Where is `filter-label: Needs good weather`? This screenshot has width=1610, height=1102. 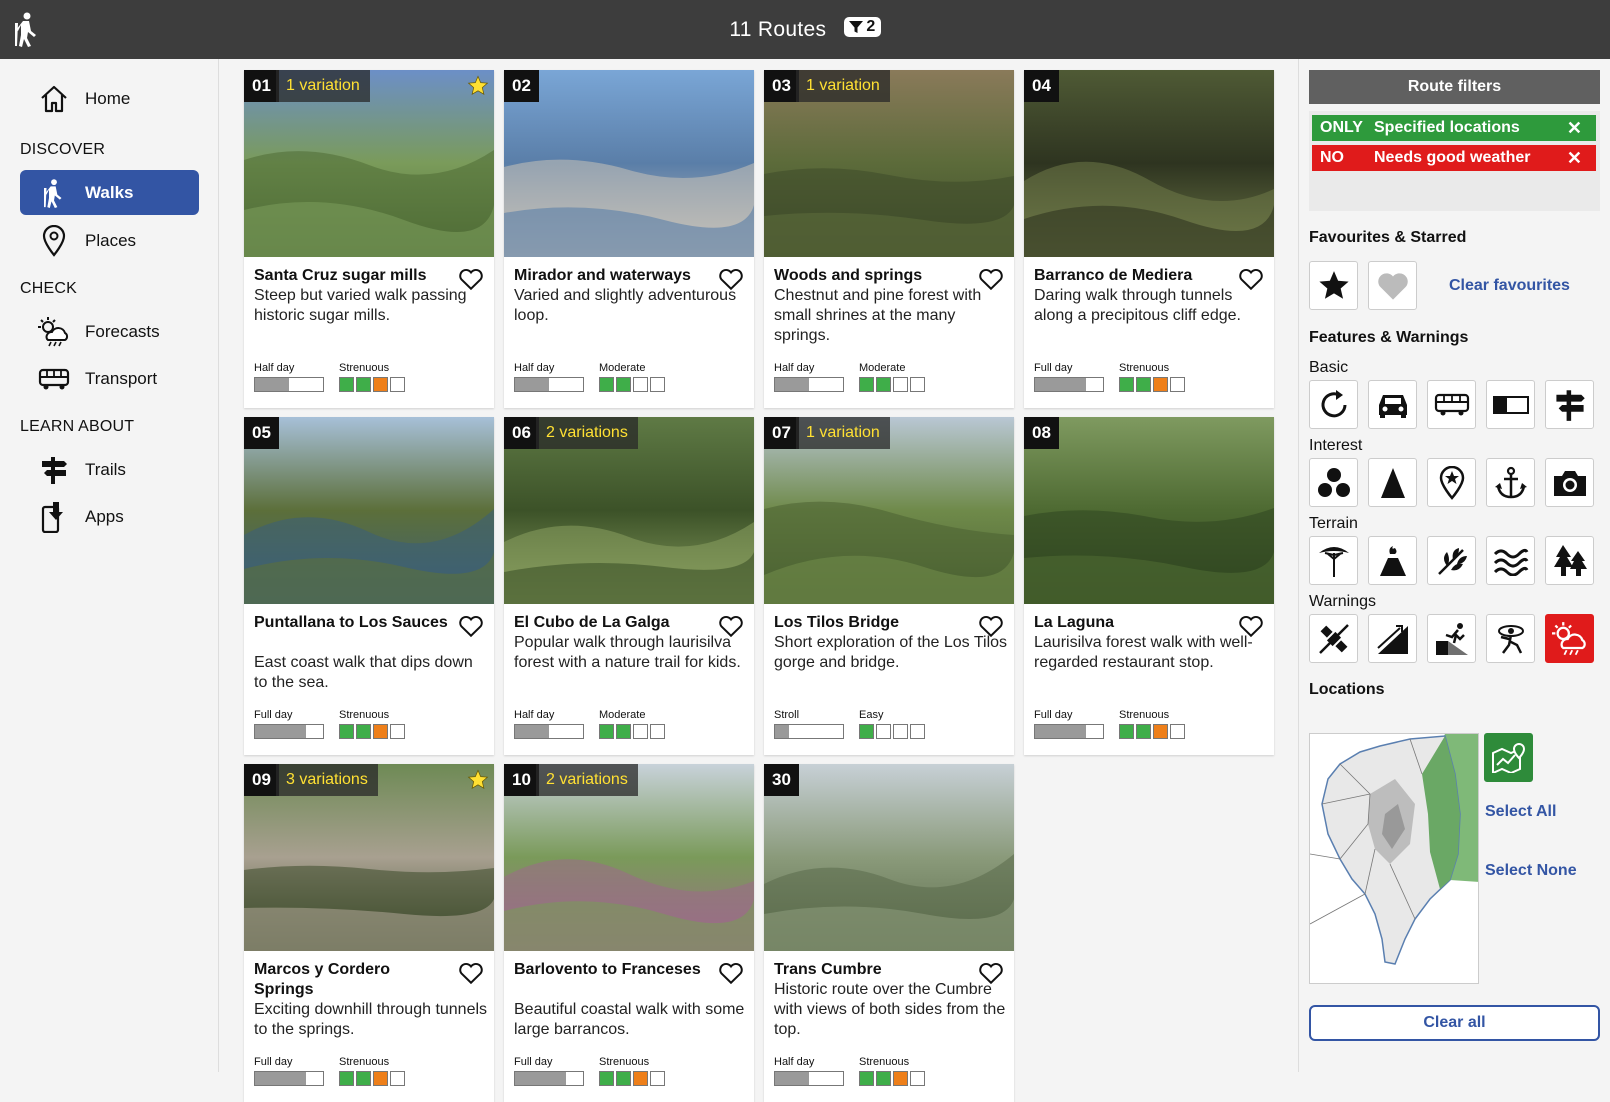
filter-label: Needs good weather is located at coordinates (1452, 157).